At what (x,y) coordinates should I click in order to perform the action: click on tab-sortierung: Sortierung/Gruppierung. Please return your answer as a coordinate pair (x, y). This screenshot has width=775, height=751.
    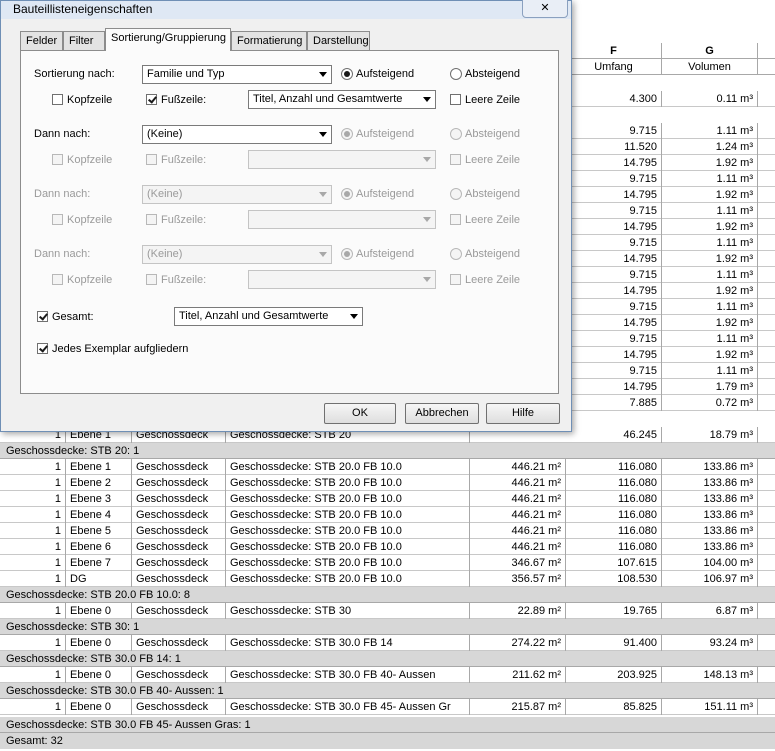
    Looking at the image, I should click on (168, 39).